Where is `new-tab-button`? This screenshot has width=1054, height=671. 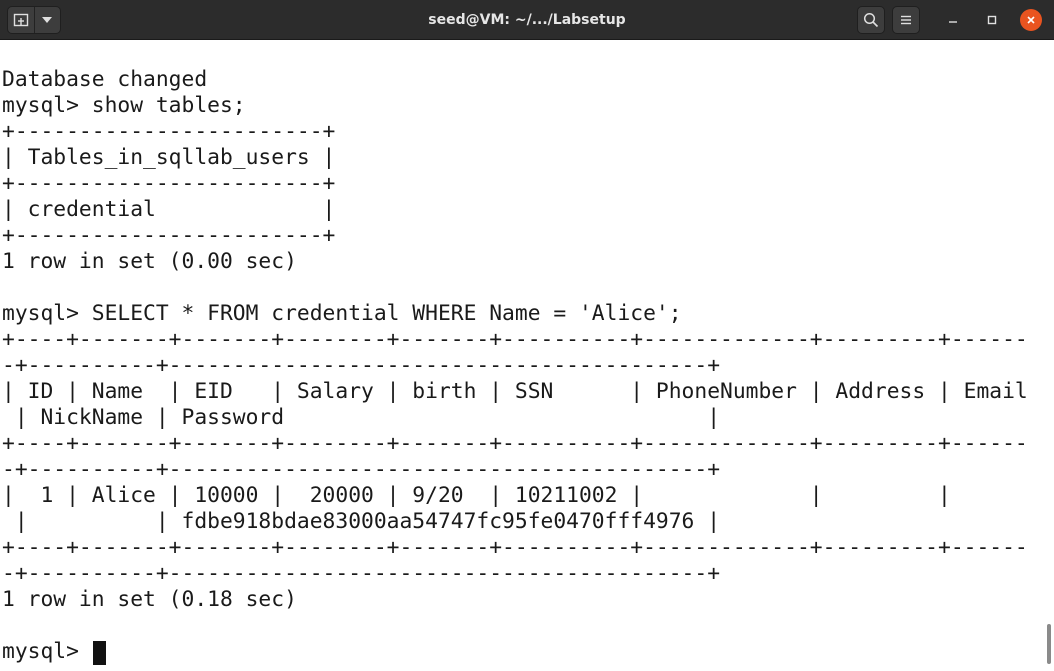
new-tab-button is located at coordinates (21, 20).